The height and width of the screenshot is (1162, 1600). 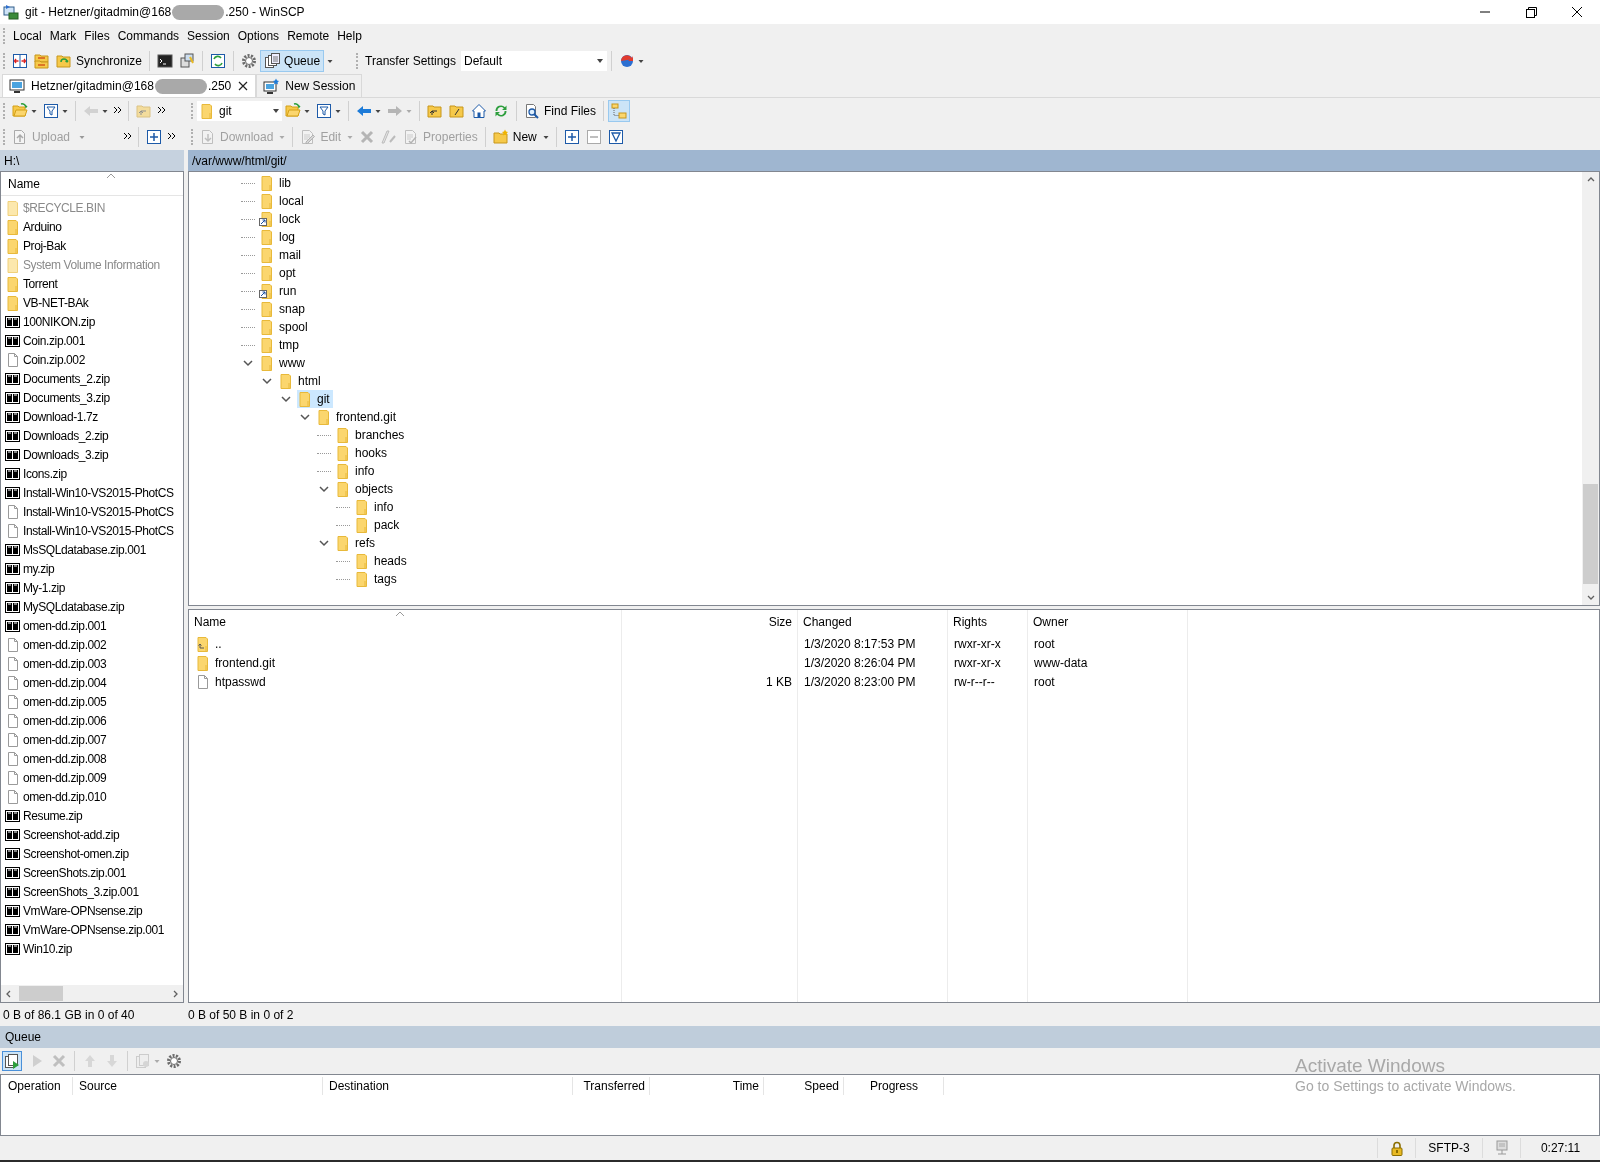 What do you see at coordinates (198, 1086) in the screenshot?
I see `column-header: Source` at bounding box center [198, 1086].